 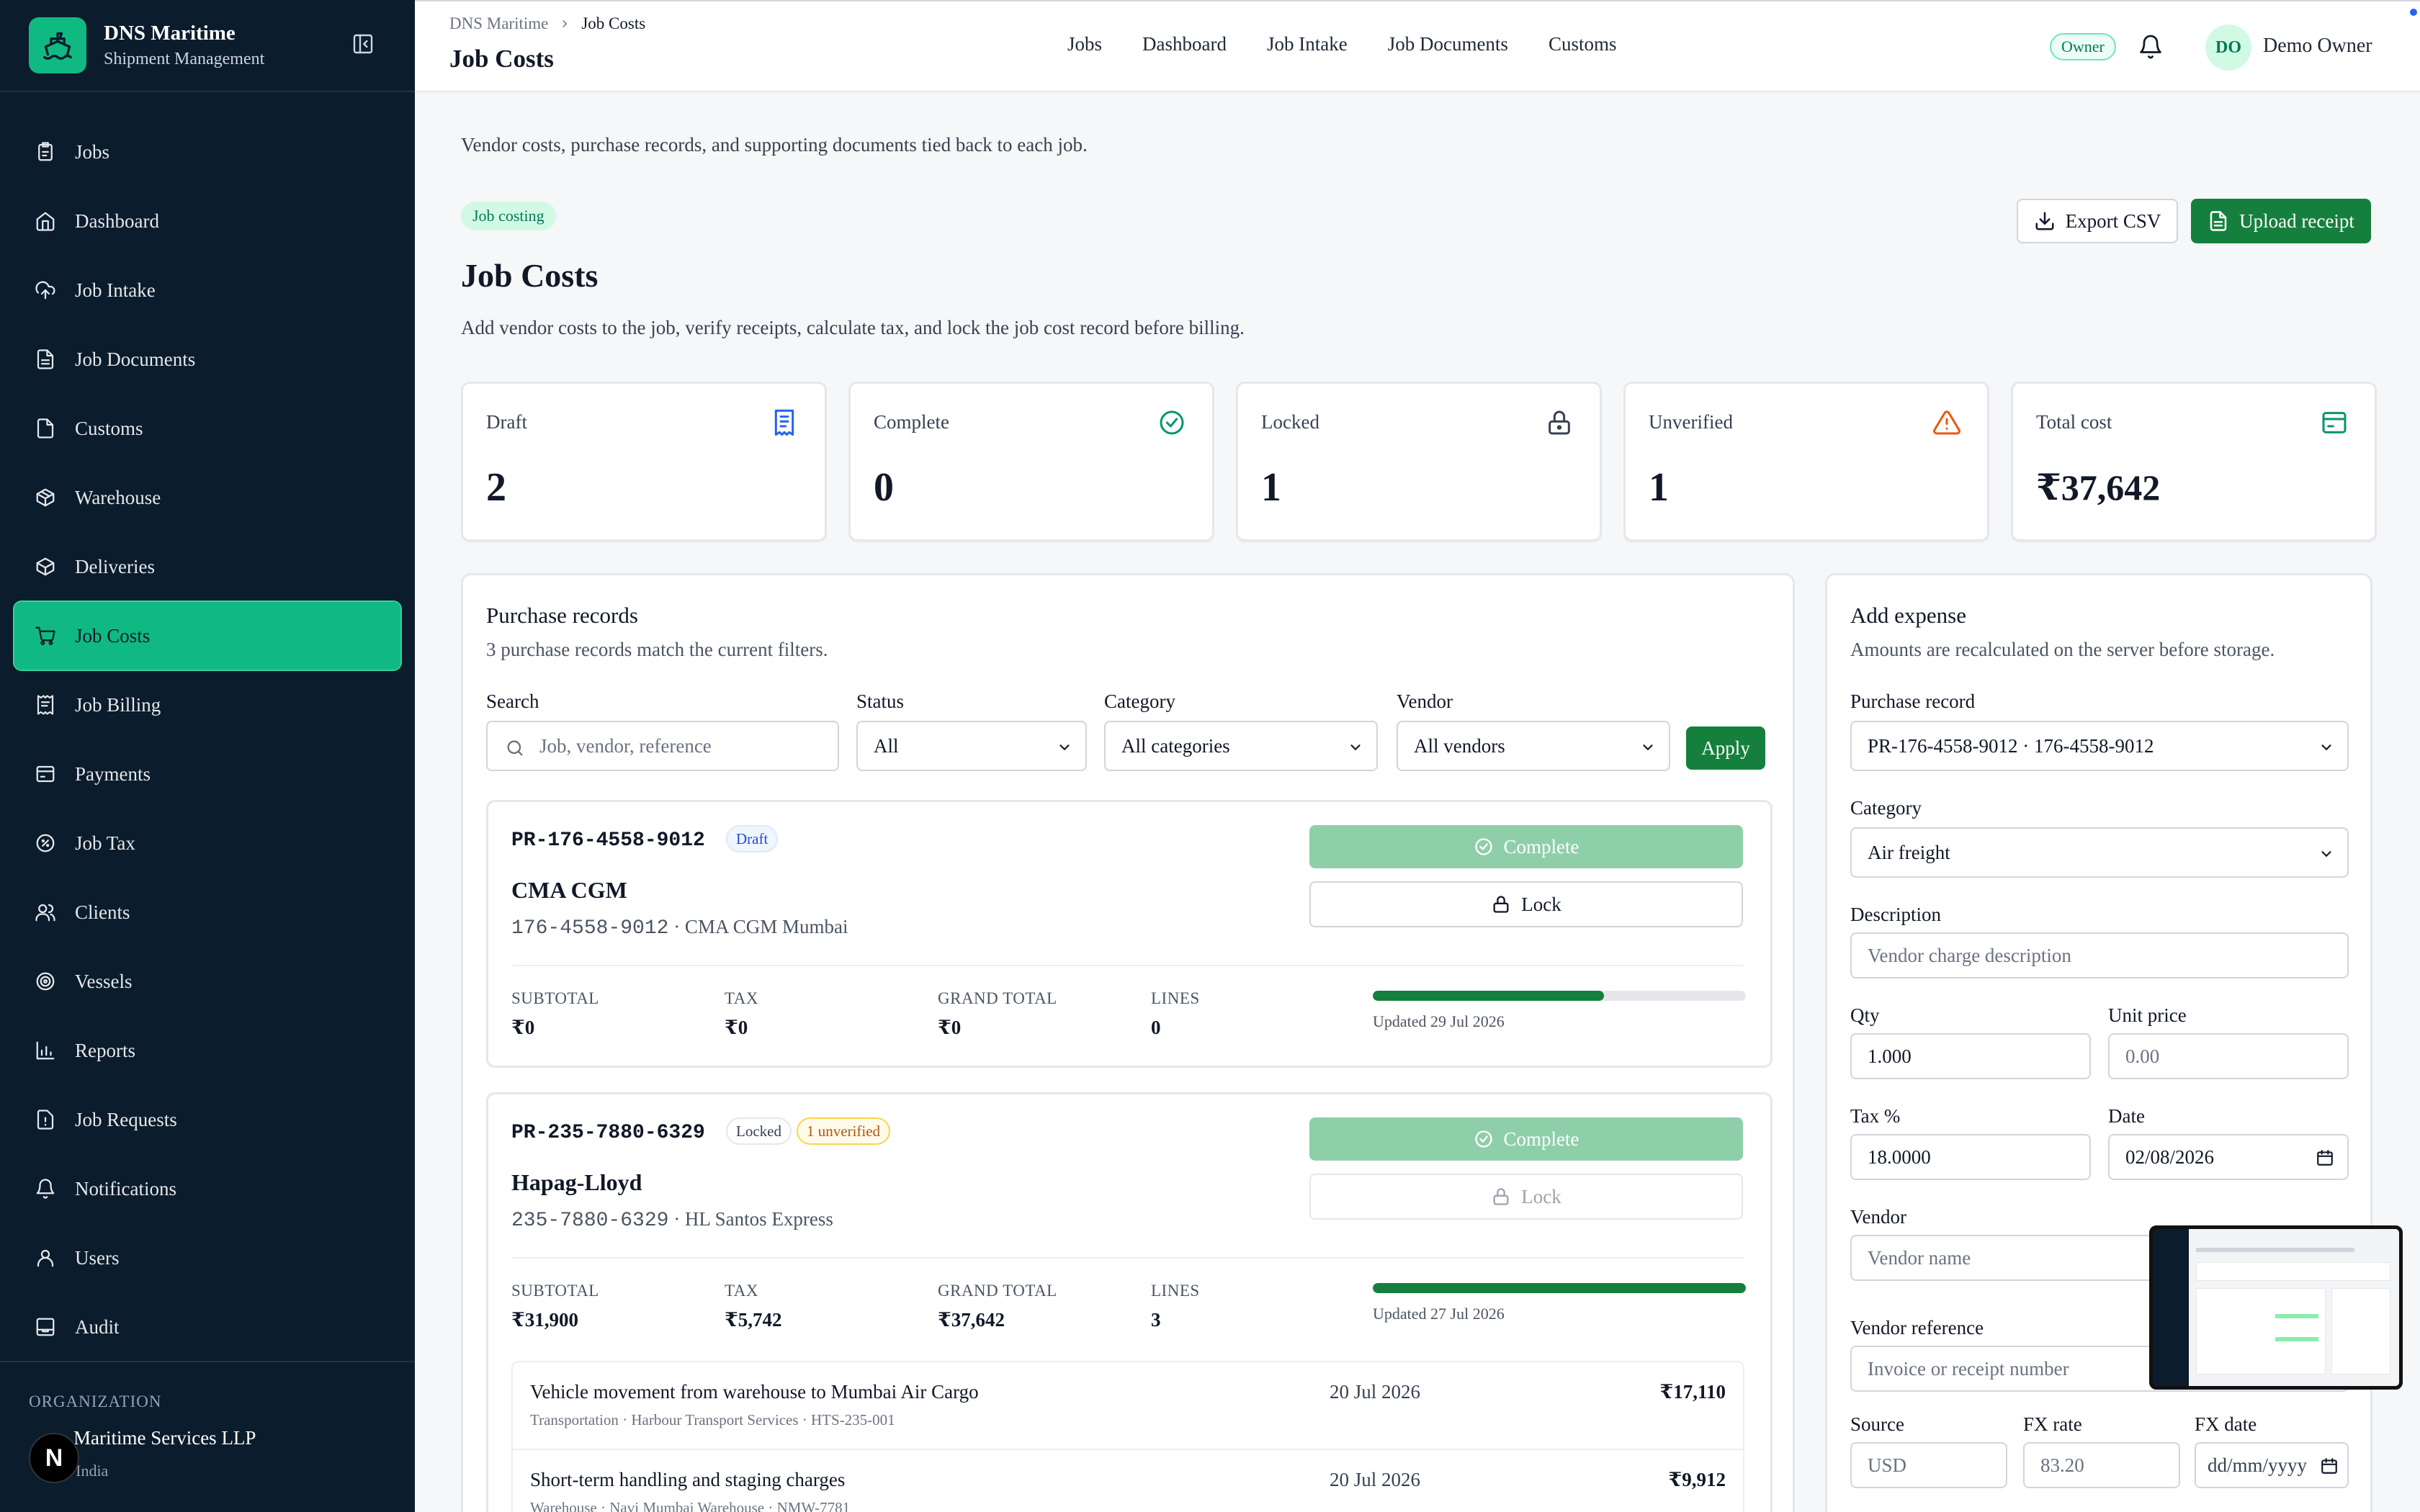 I want to click on sidebar-item-dashboard: Dashboard, so click(x=207, y=221).